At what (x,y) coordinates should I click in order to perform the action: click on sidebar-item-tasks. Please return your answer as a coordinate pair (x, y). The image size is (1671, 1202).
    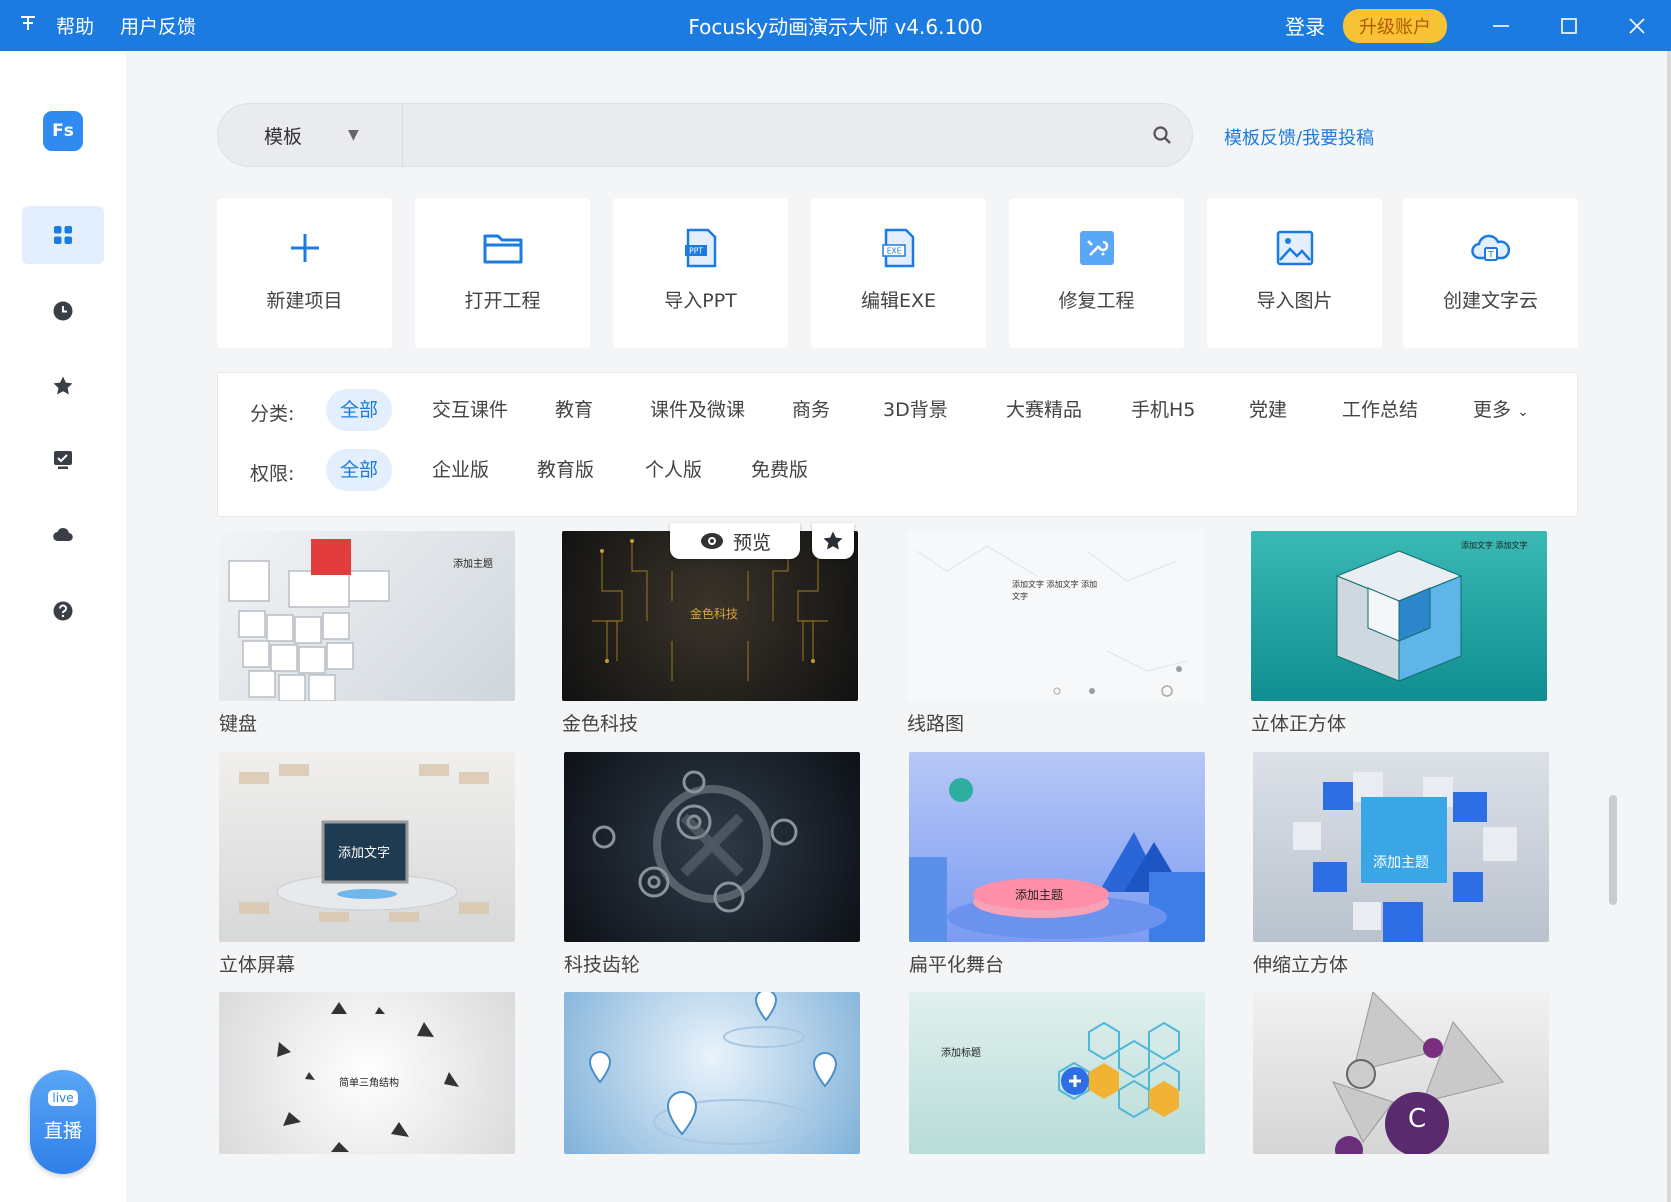
    Looking at the image, I should click on (63, 460).